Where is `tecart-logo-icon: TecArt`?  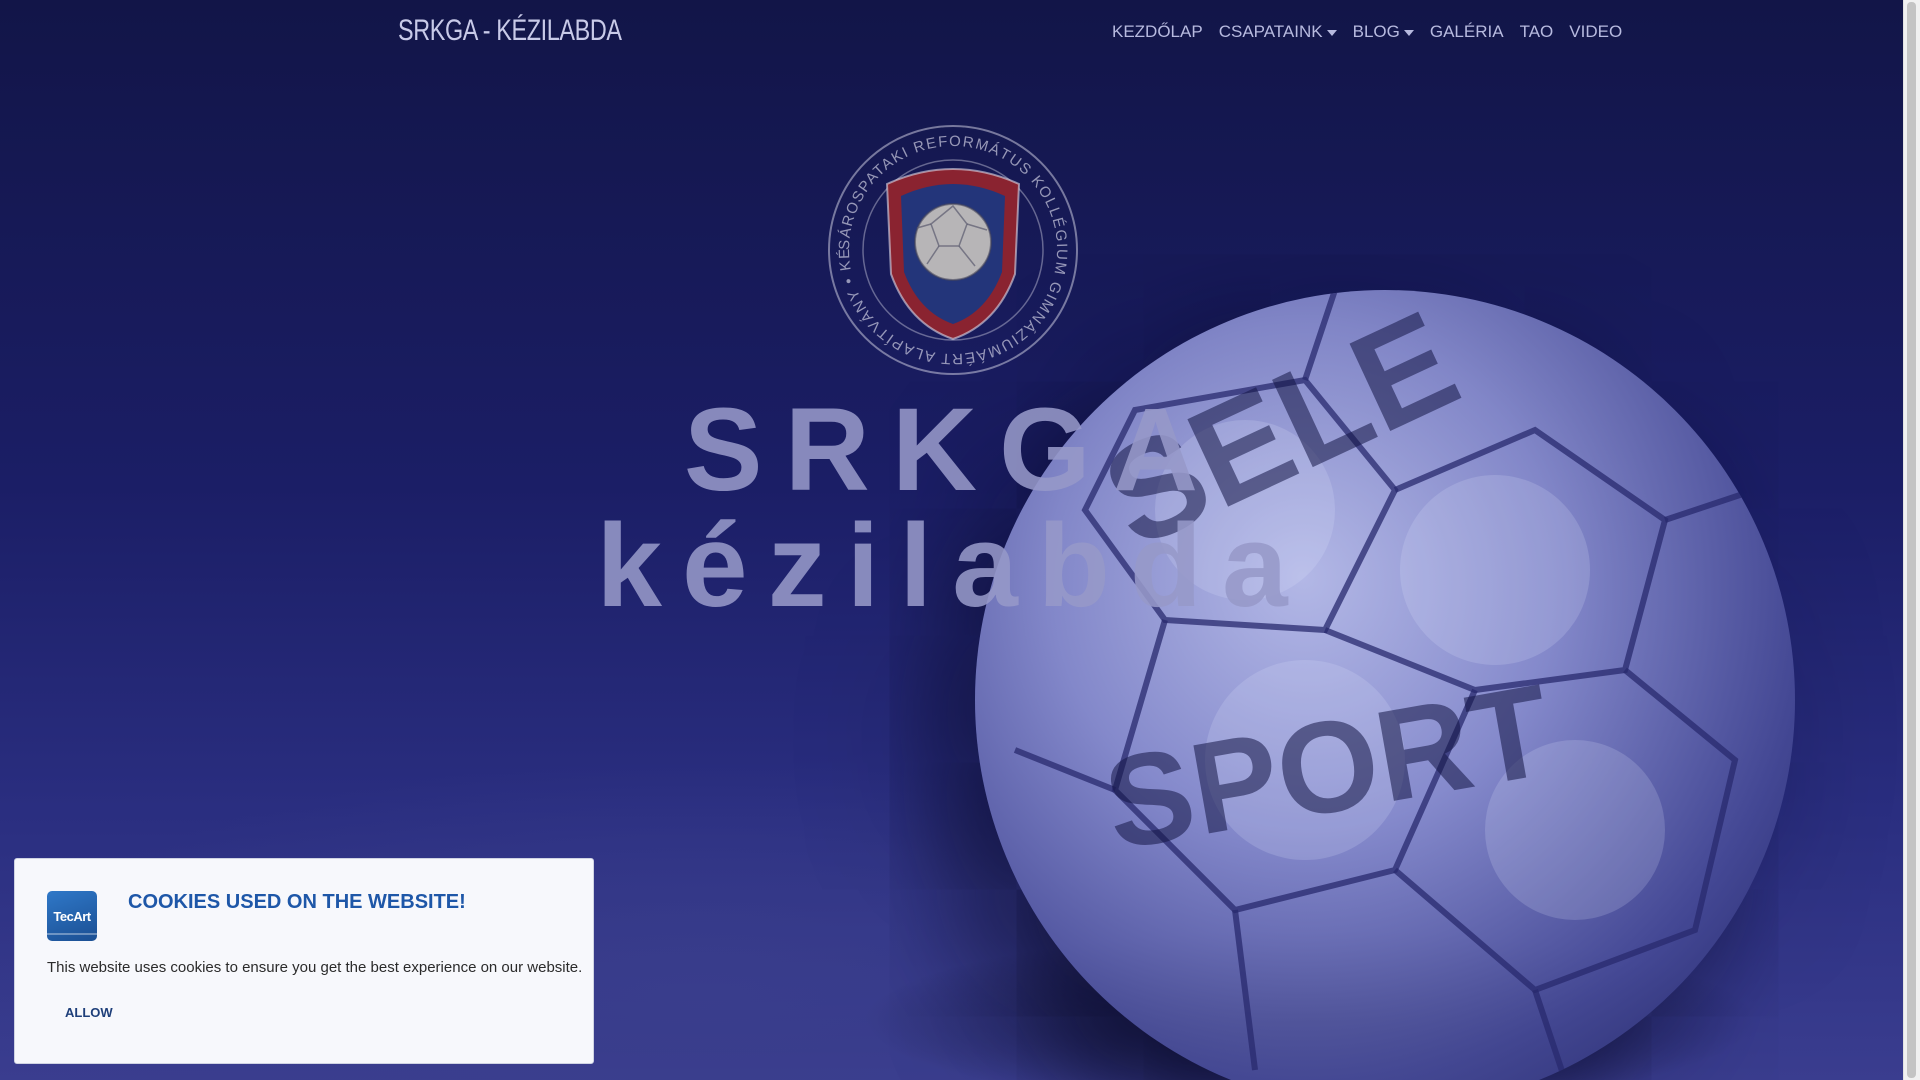
tecart-logo-icon: TecArt is located at coordinates (72, 916).